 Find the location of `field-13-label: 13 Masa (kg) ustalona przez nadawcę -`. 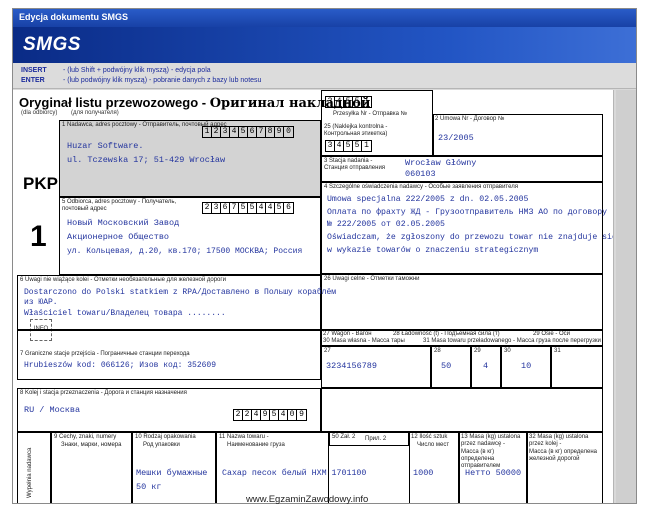

field-13-label: 13 Masa (kg) ustalona przez nadawcę - is located at coordinates (491, 440).